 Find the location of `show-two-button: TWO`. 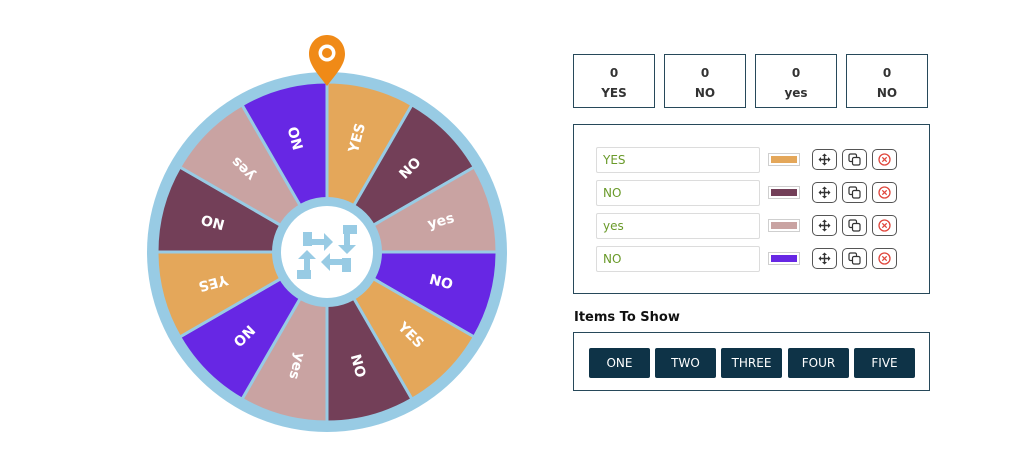

show-two-button: TWO is located at coordinates (685, 363).